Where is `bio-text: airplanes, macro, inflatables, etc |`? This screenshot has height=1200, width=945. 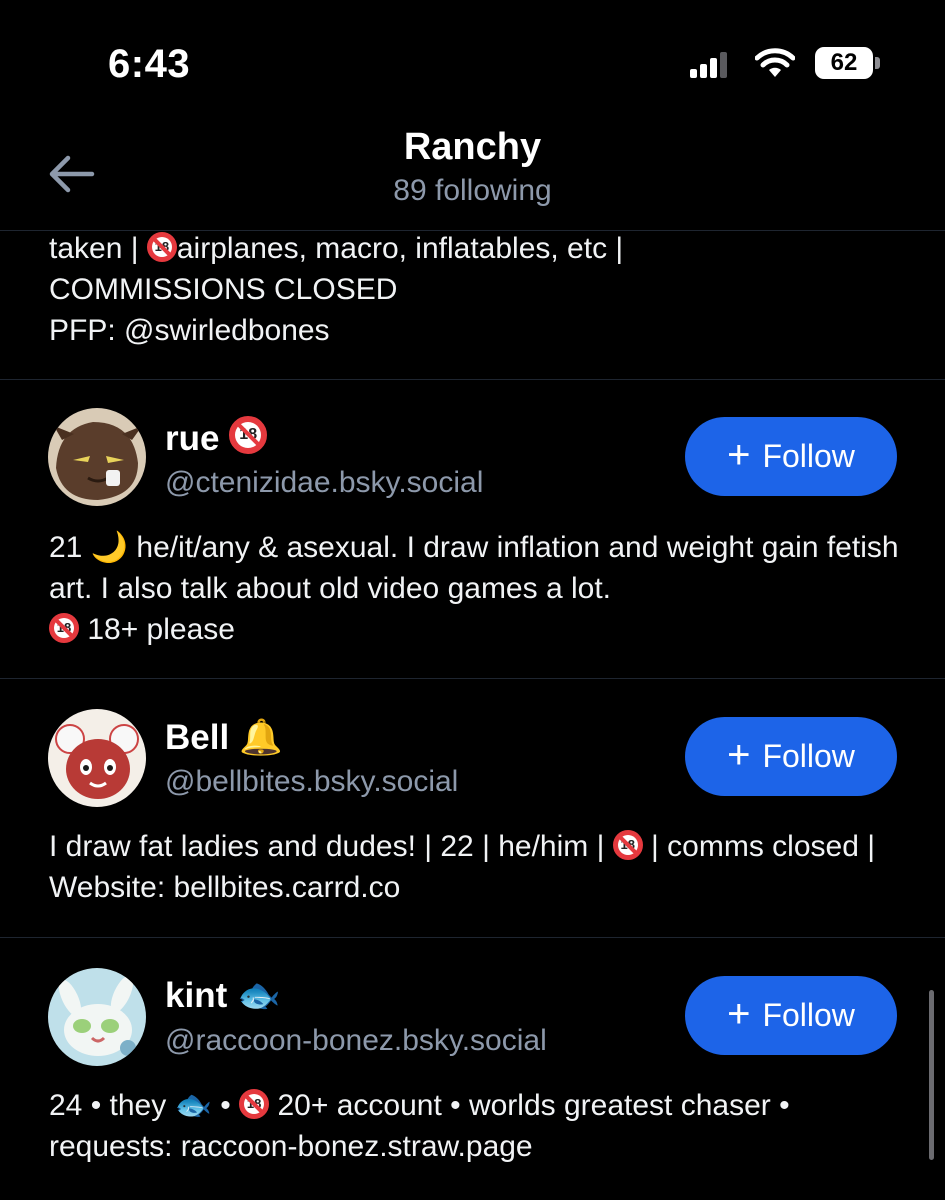
bio-text: airplanes, macro, inflatables, etc | is located at coordinates (400, 248).